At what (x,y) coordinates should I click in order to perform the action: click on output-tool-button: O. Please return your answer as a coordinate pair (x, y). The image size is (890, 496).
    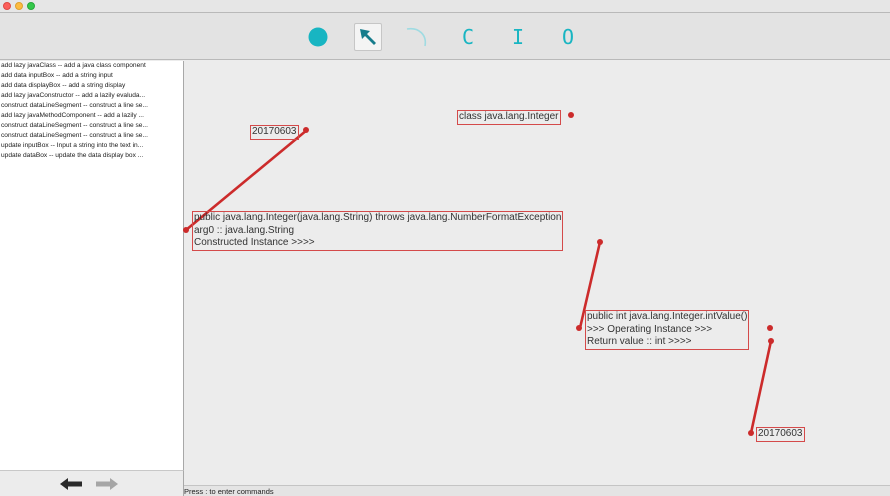
    Looking at the image, I should click on (568, 37).